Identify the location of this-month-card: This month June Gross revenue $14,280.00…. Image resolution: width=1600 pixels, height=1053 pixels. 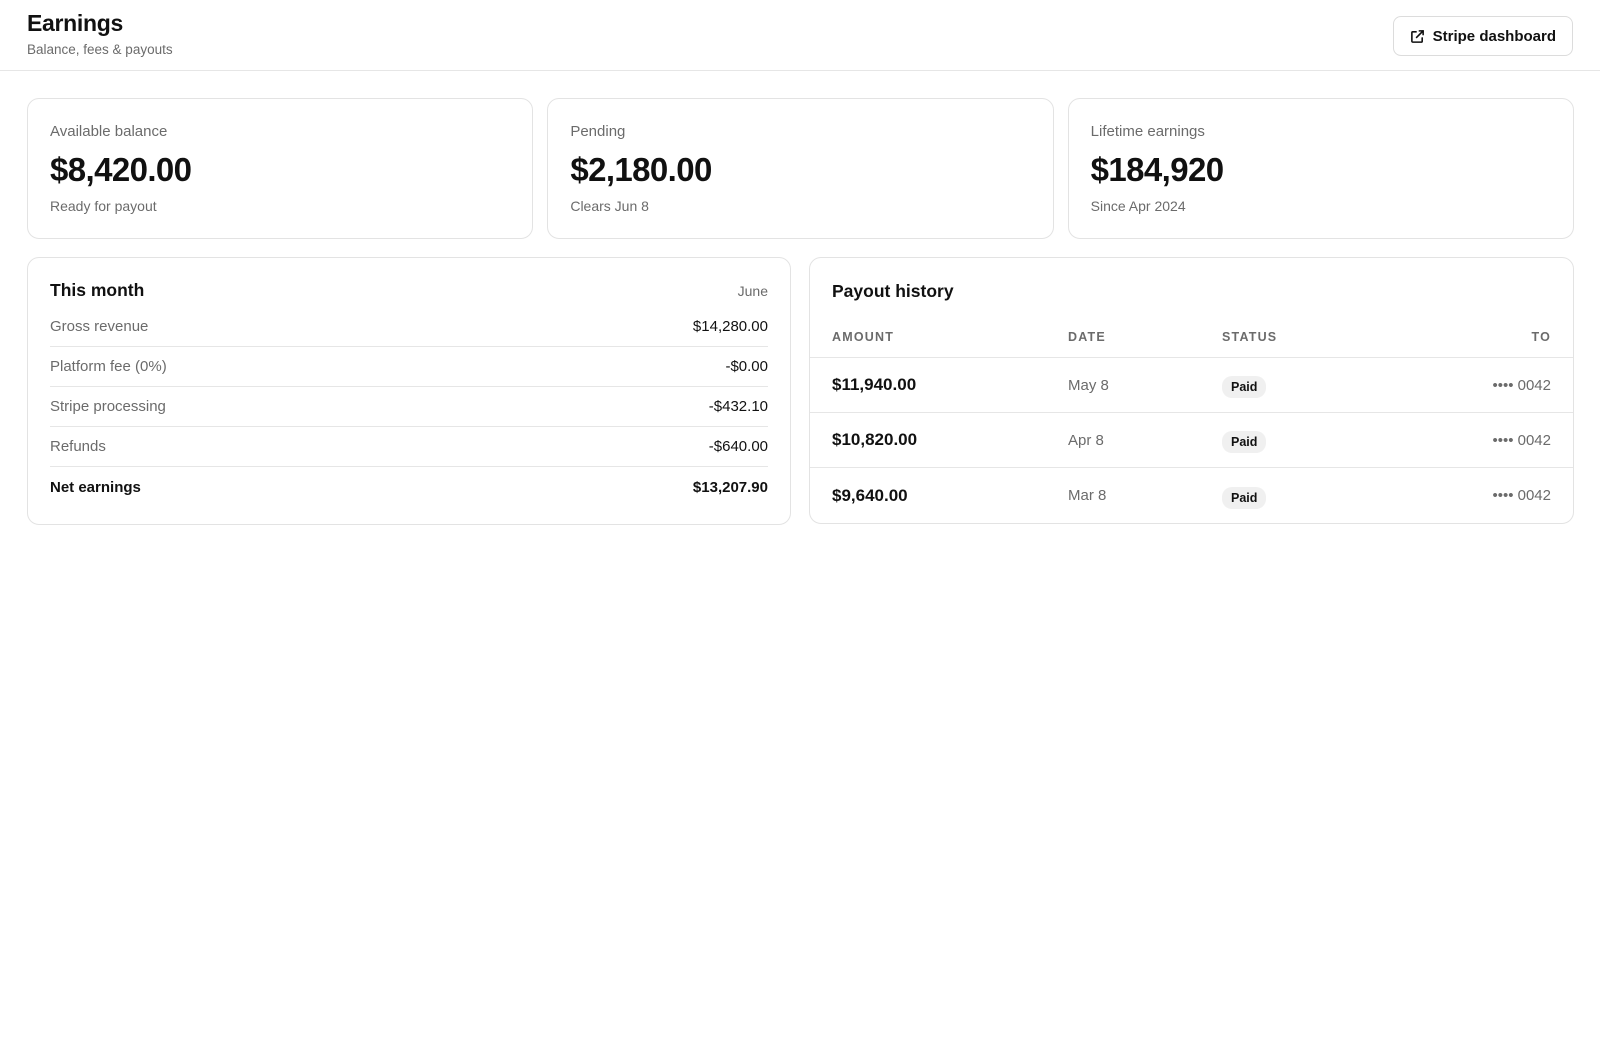
(409, 391).